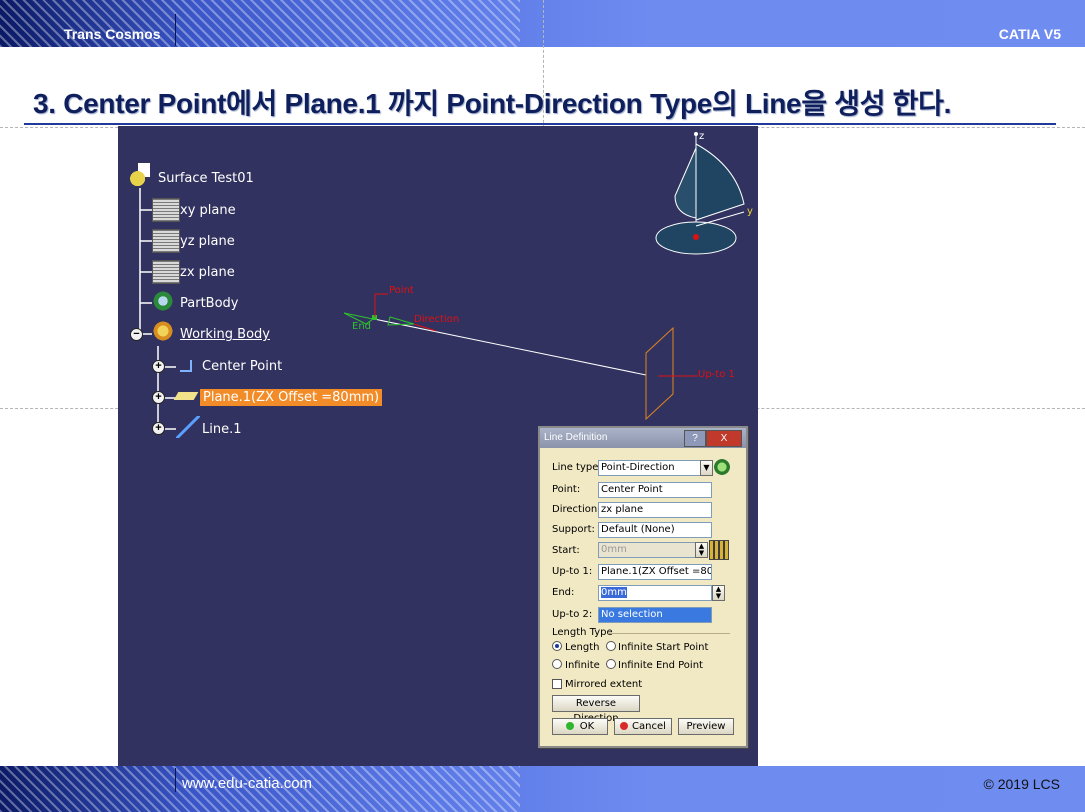 The image size is (1085, 812). Describe the element at coordinates (611, 646) in the screenshot. I see `infinite-start-radio` at that location.